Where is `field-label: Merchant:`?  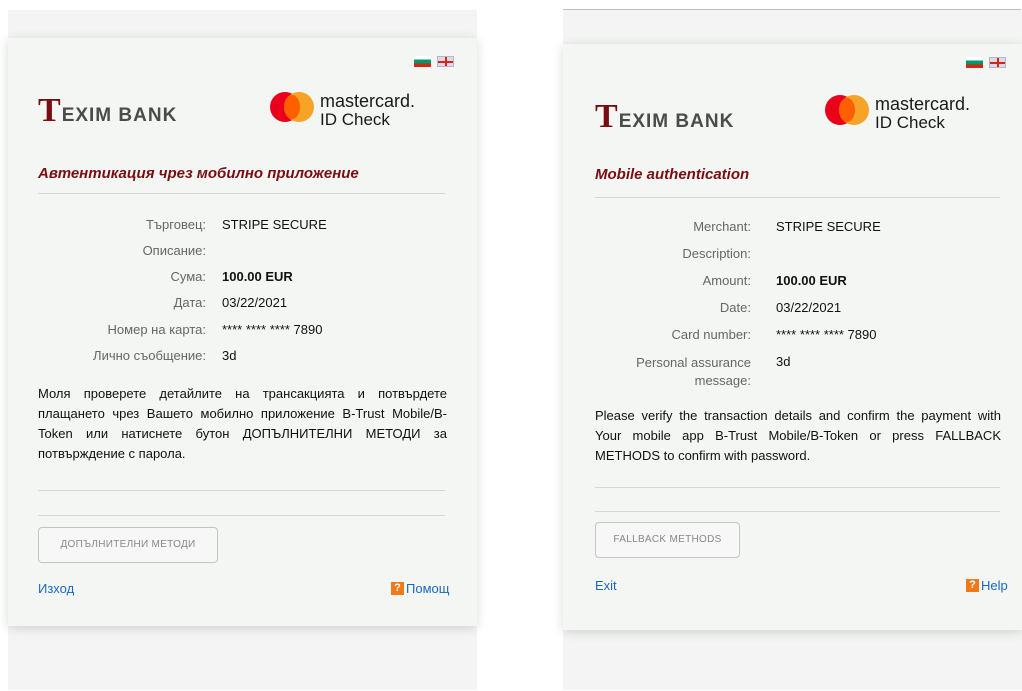 field-label: Merchant: is located at coordinates (722, 226).